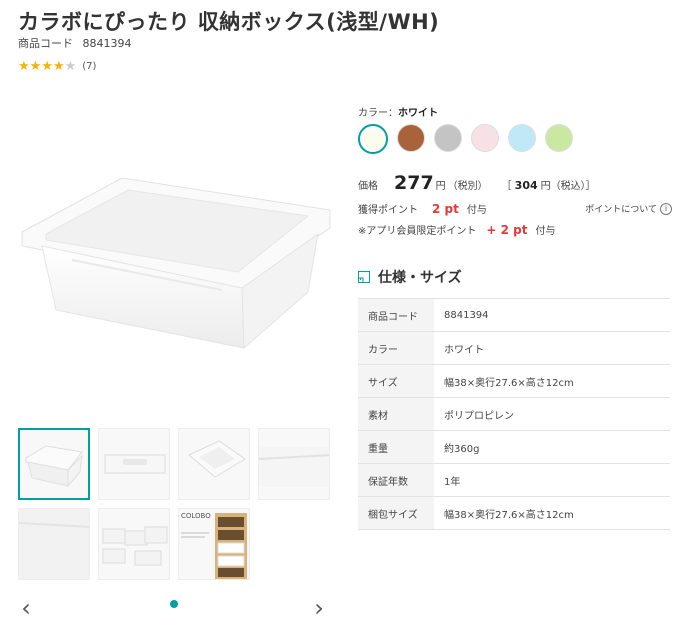 This screenshot has width=682, height=630. Describe the element at coordinates (485, 138) in the screenshot. I see `swatch-pink` at that location.